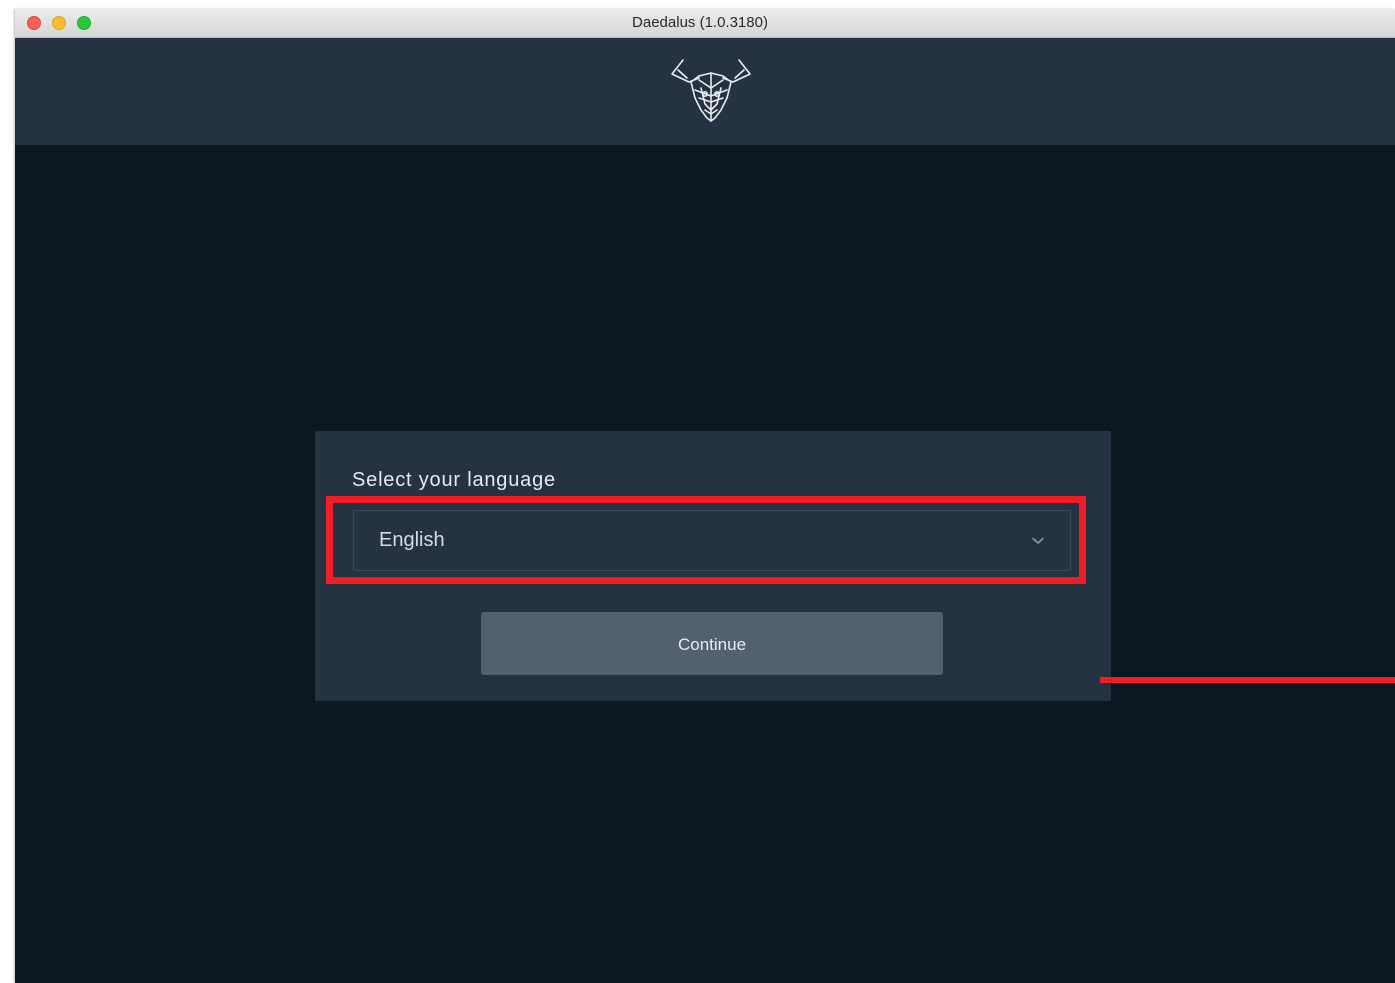 The image size is (1395, 983). What do you see at coordinates (412, 540) in the screenshot?
I see `selected-language-value: English` at bounding box center [412, 540].